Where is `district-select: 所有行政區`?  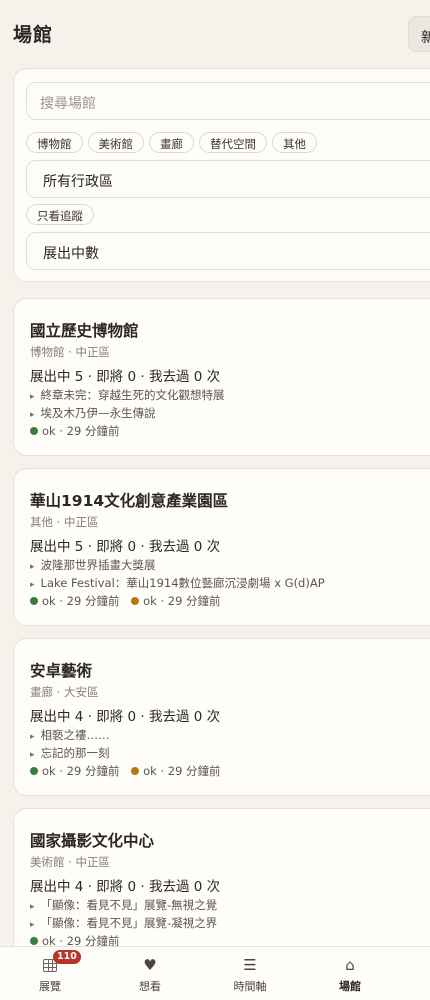
district-select: 所有行政區 is located at coordinates (228, 179).